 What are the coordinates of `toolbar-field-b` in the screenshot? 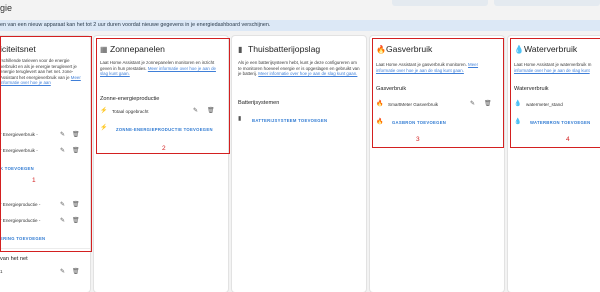 It's located at (547, 3).